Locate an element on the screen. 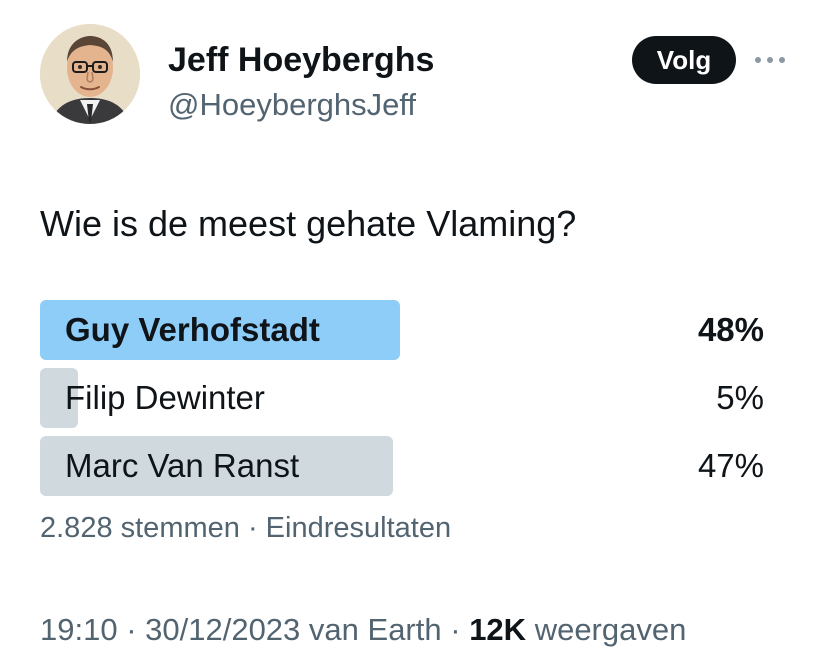  avatar-portrait is located at coordinates (90, 74).